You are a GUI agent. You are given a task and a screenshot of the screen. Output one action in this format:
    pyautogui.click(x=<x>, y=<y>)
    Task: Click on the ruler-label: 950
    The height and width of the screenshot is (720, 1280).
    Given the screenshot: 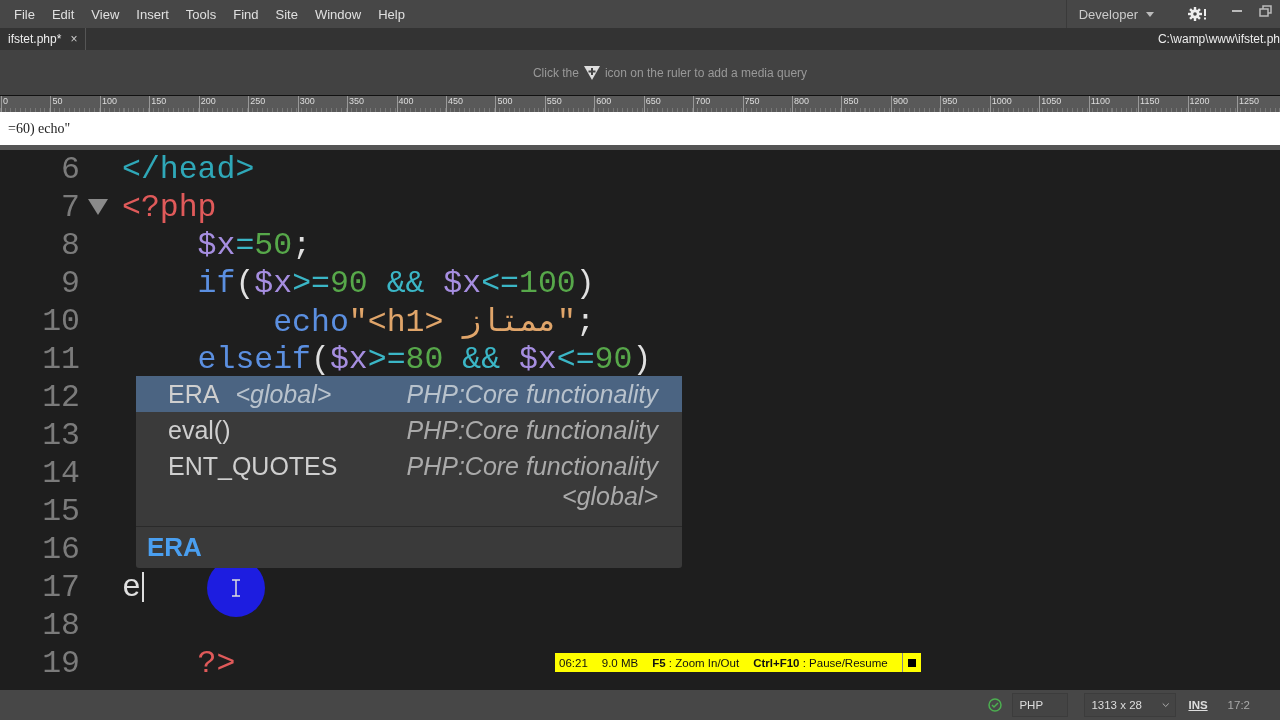 What is the action you would take?
    pyautogui.click(x=950, y=101)
    